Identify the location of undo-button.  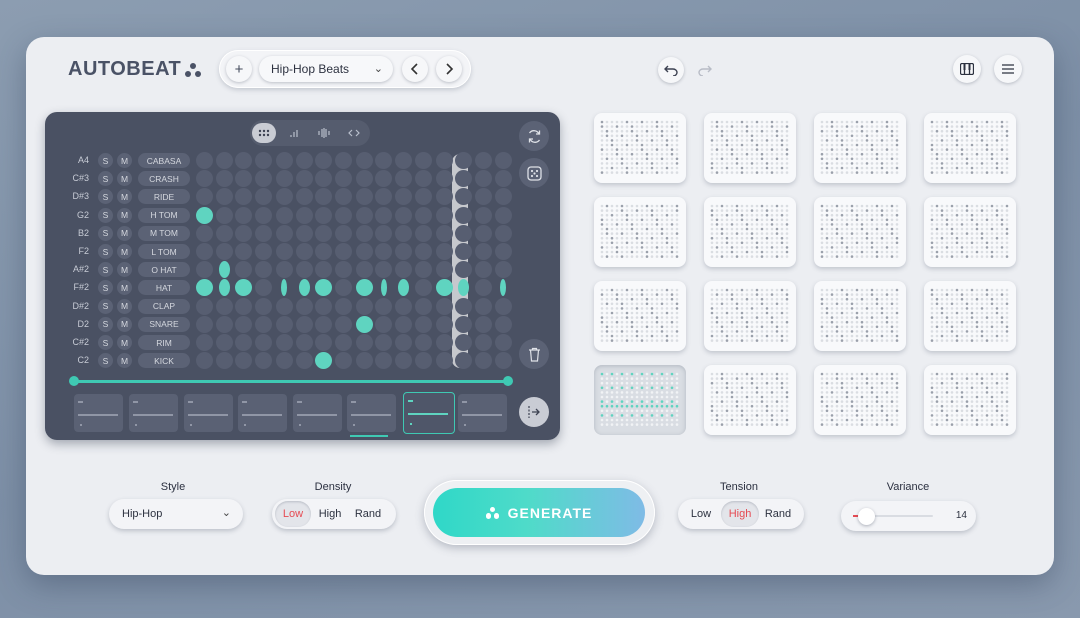
(671, 70).